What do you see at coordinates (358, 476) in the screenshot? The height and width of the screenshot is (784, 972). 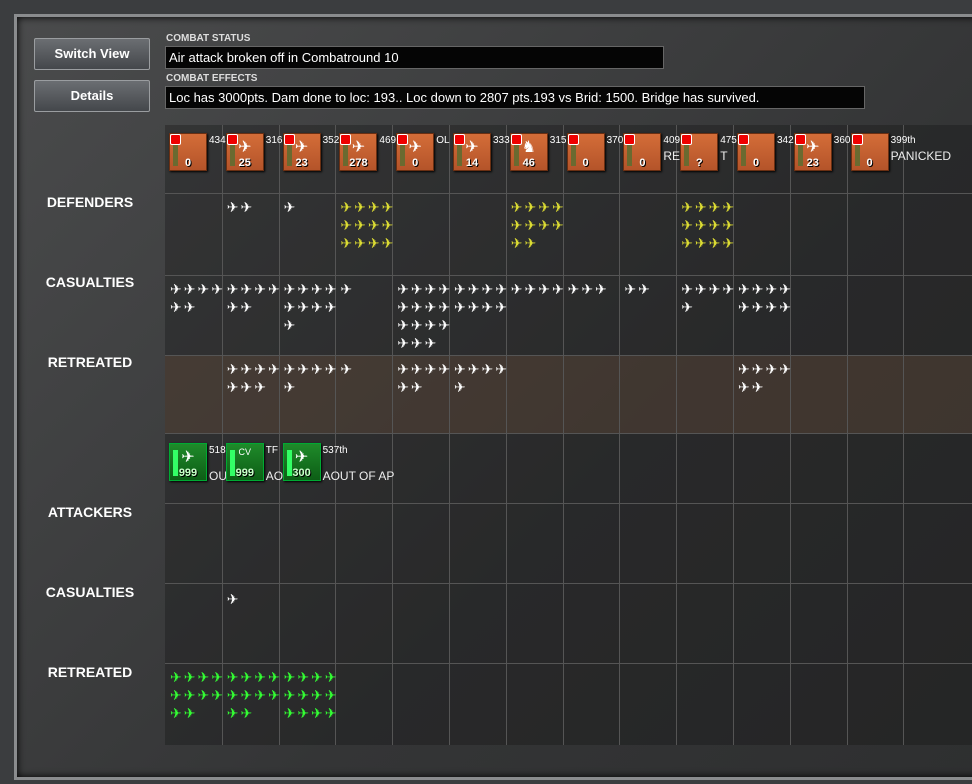 I see `unit-status: AOUT OF AP` at bounding box center [358, 476].